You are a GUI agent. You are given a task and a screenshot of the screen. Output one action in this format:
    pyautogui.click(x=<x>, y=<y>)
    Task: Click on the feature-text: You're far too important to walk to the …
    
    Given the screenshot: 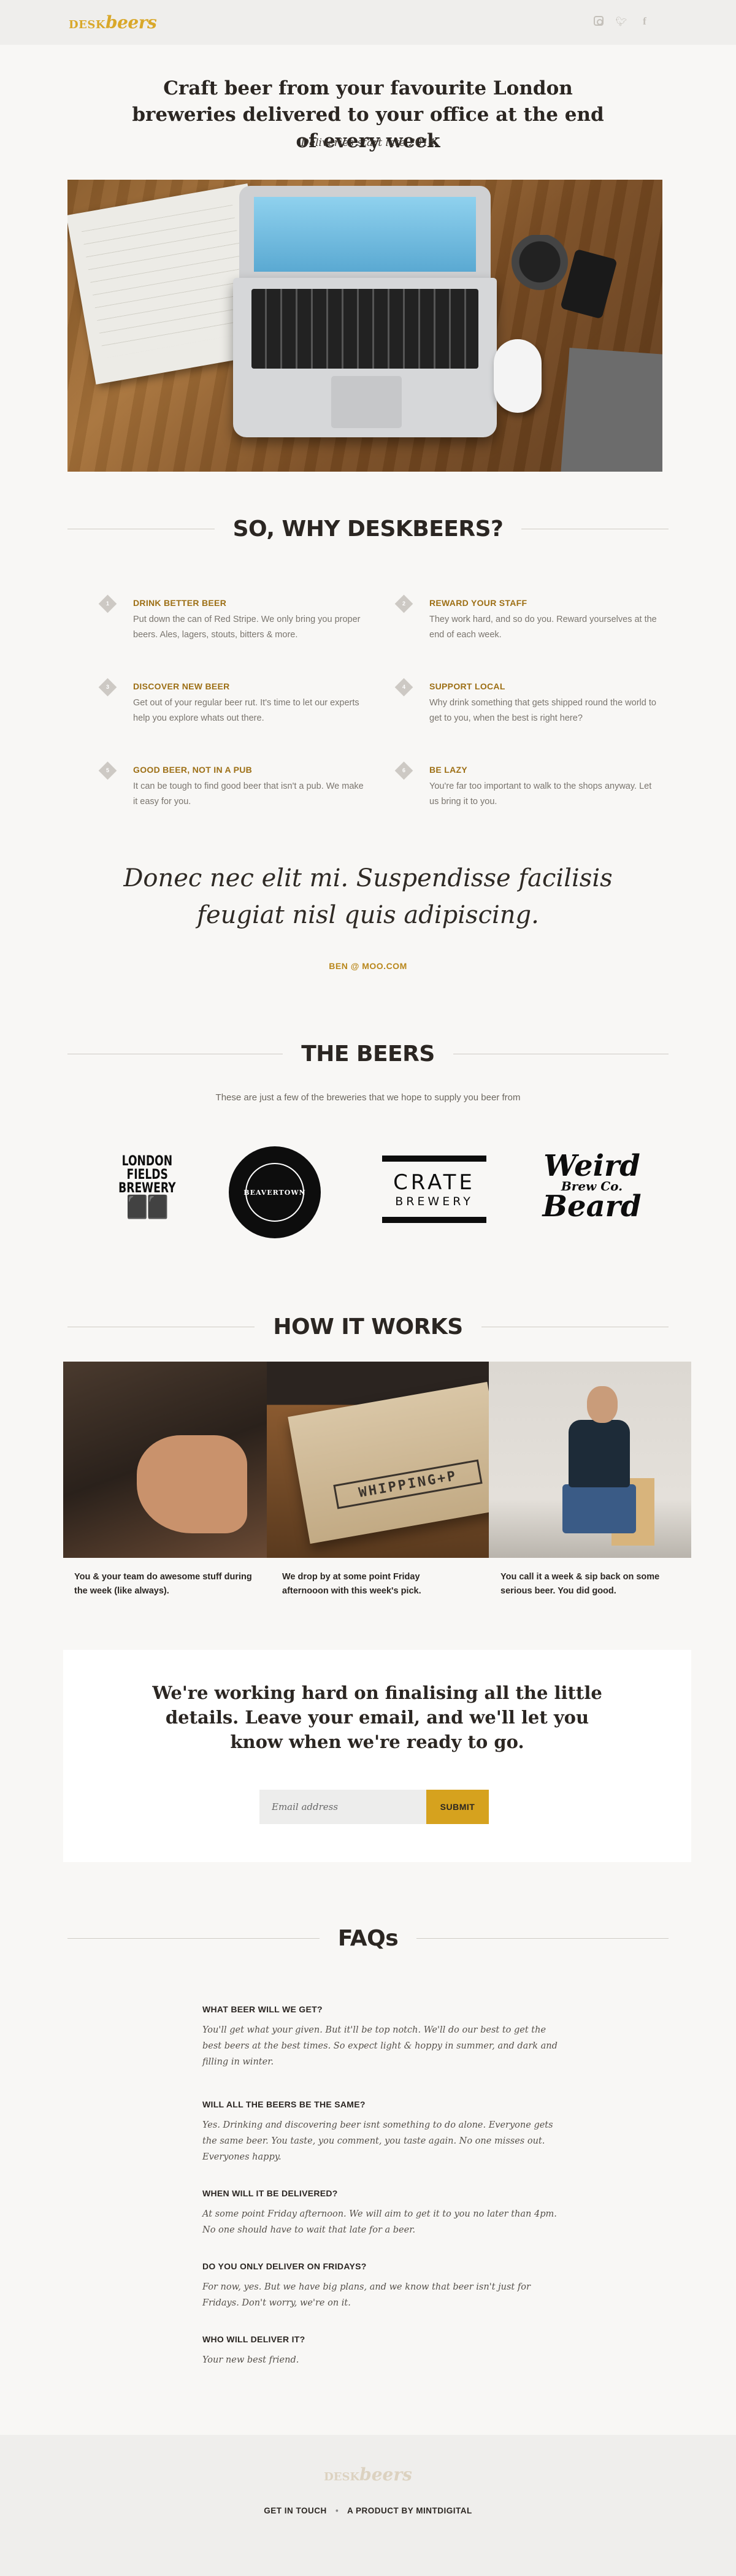 What is the action you would take?
    pyautogui.click(x=540, y=794)
    